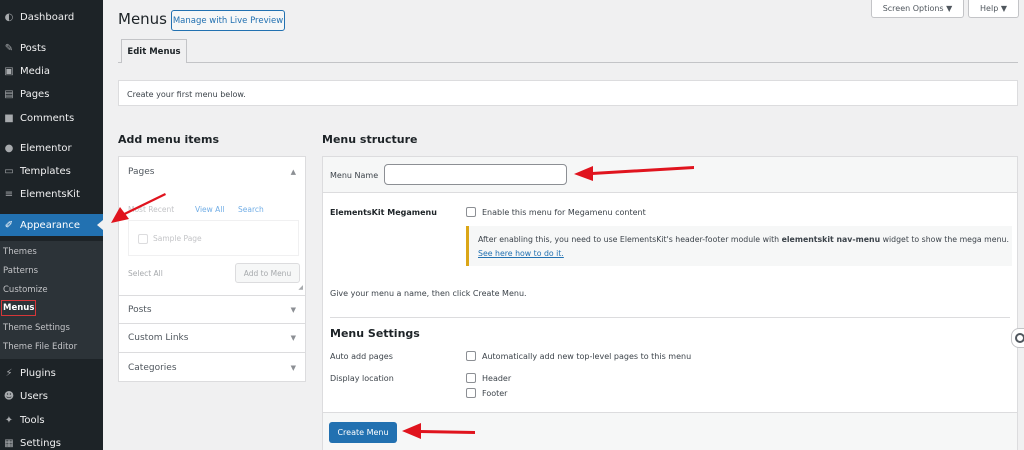 The width and height of the screenshot is (1024, 450). What do you see at coordinates (212, 338) in the screenshot?
I see `accordion-custom-links: Custom Links ▼` at bounding box center [212, 338].